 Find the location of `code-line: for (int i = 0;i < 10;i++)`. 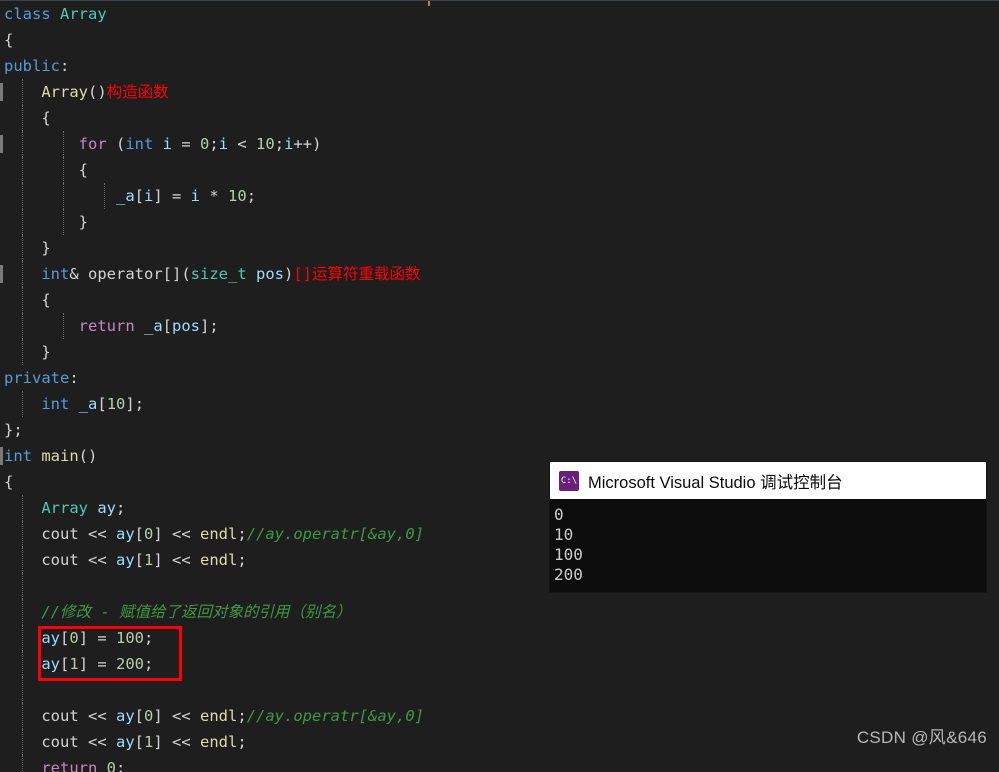

code-line: for (int i = 0;i < 10;i++) is located at coordinates (499, 144).